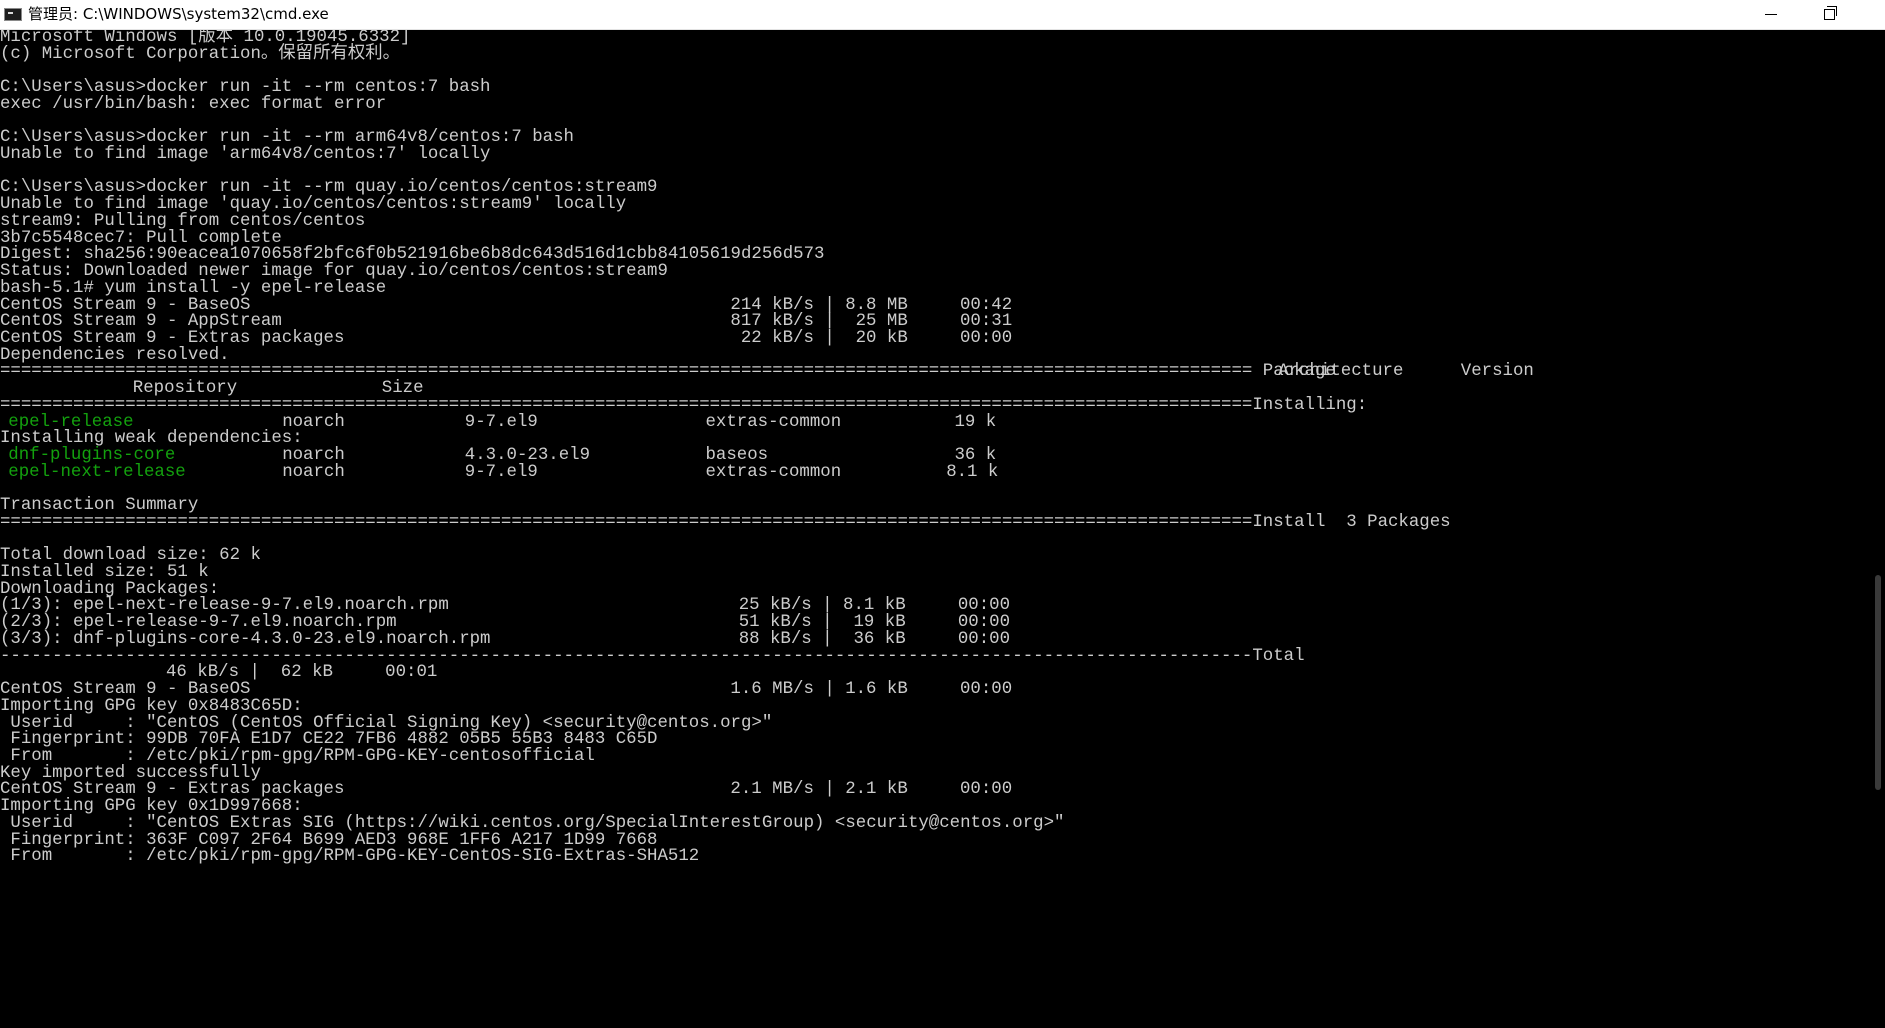 This screenshot has width=1885, height=1028. What do you see at coordinates (942, 15) in the screenshot?
I see `title-bar: 管理员: C:\WINDOWS\system32\cmd.exe` at bounding box center [942, 15].